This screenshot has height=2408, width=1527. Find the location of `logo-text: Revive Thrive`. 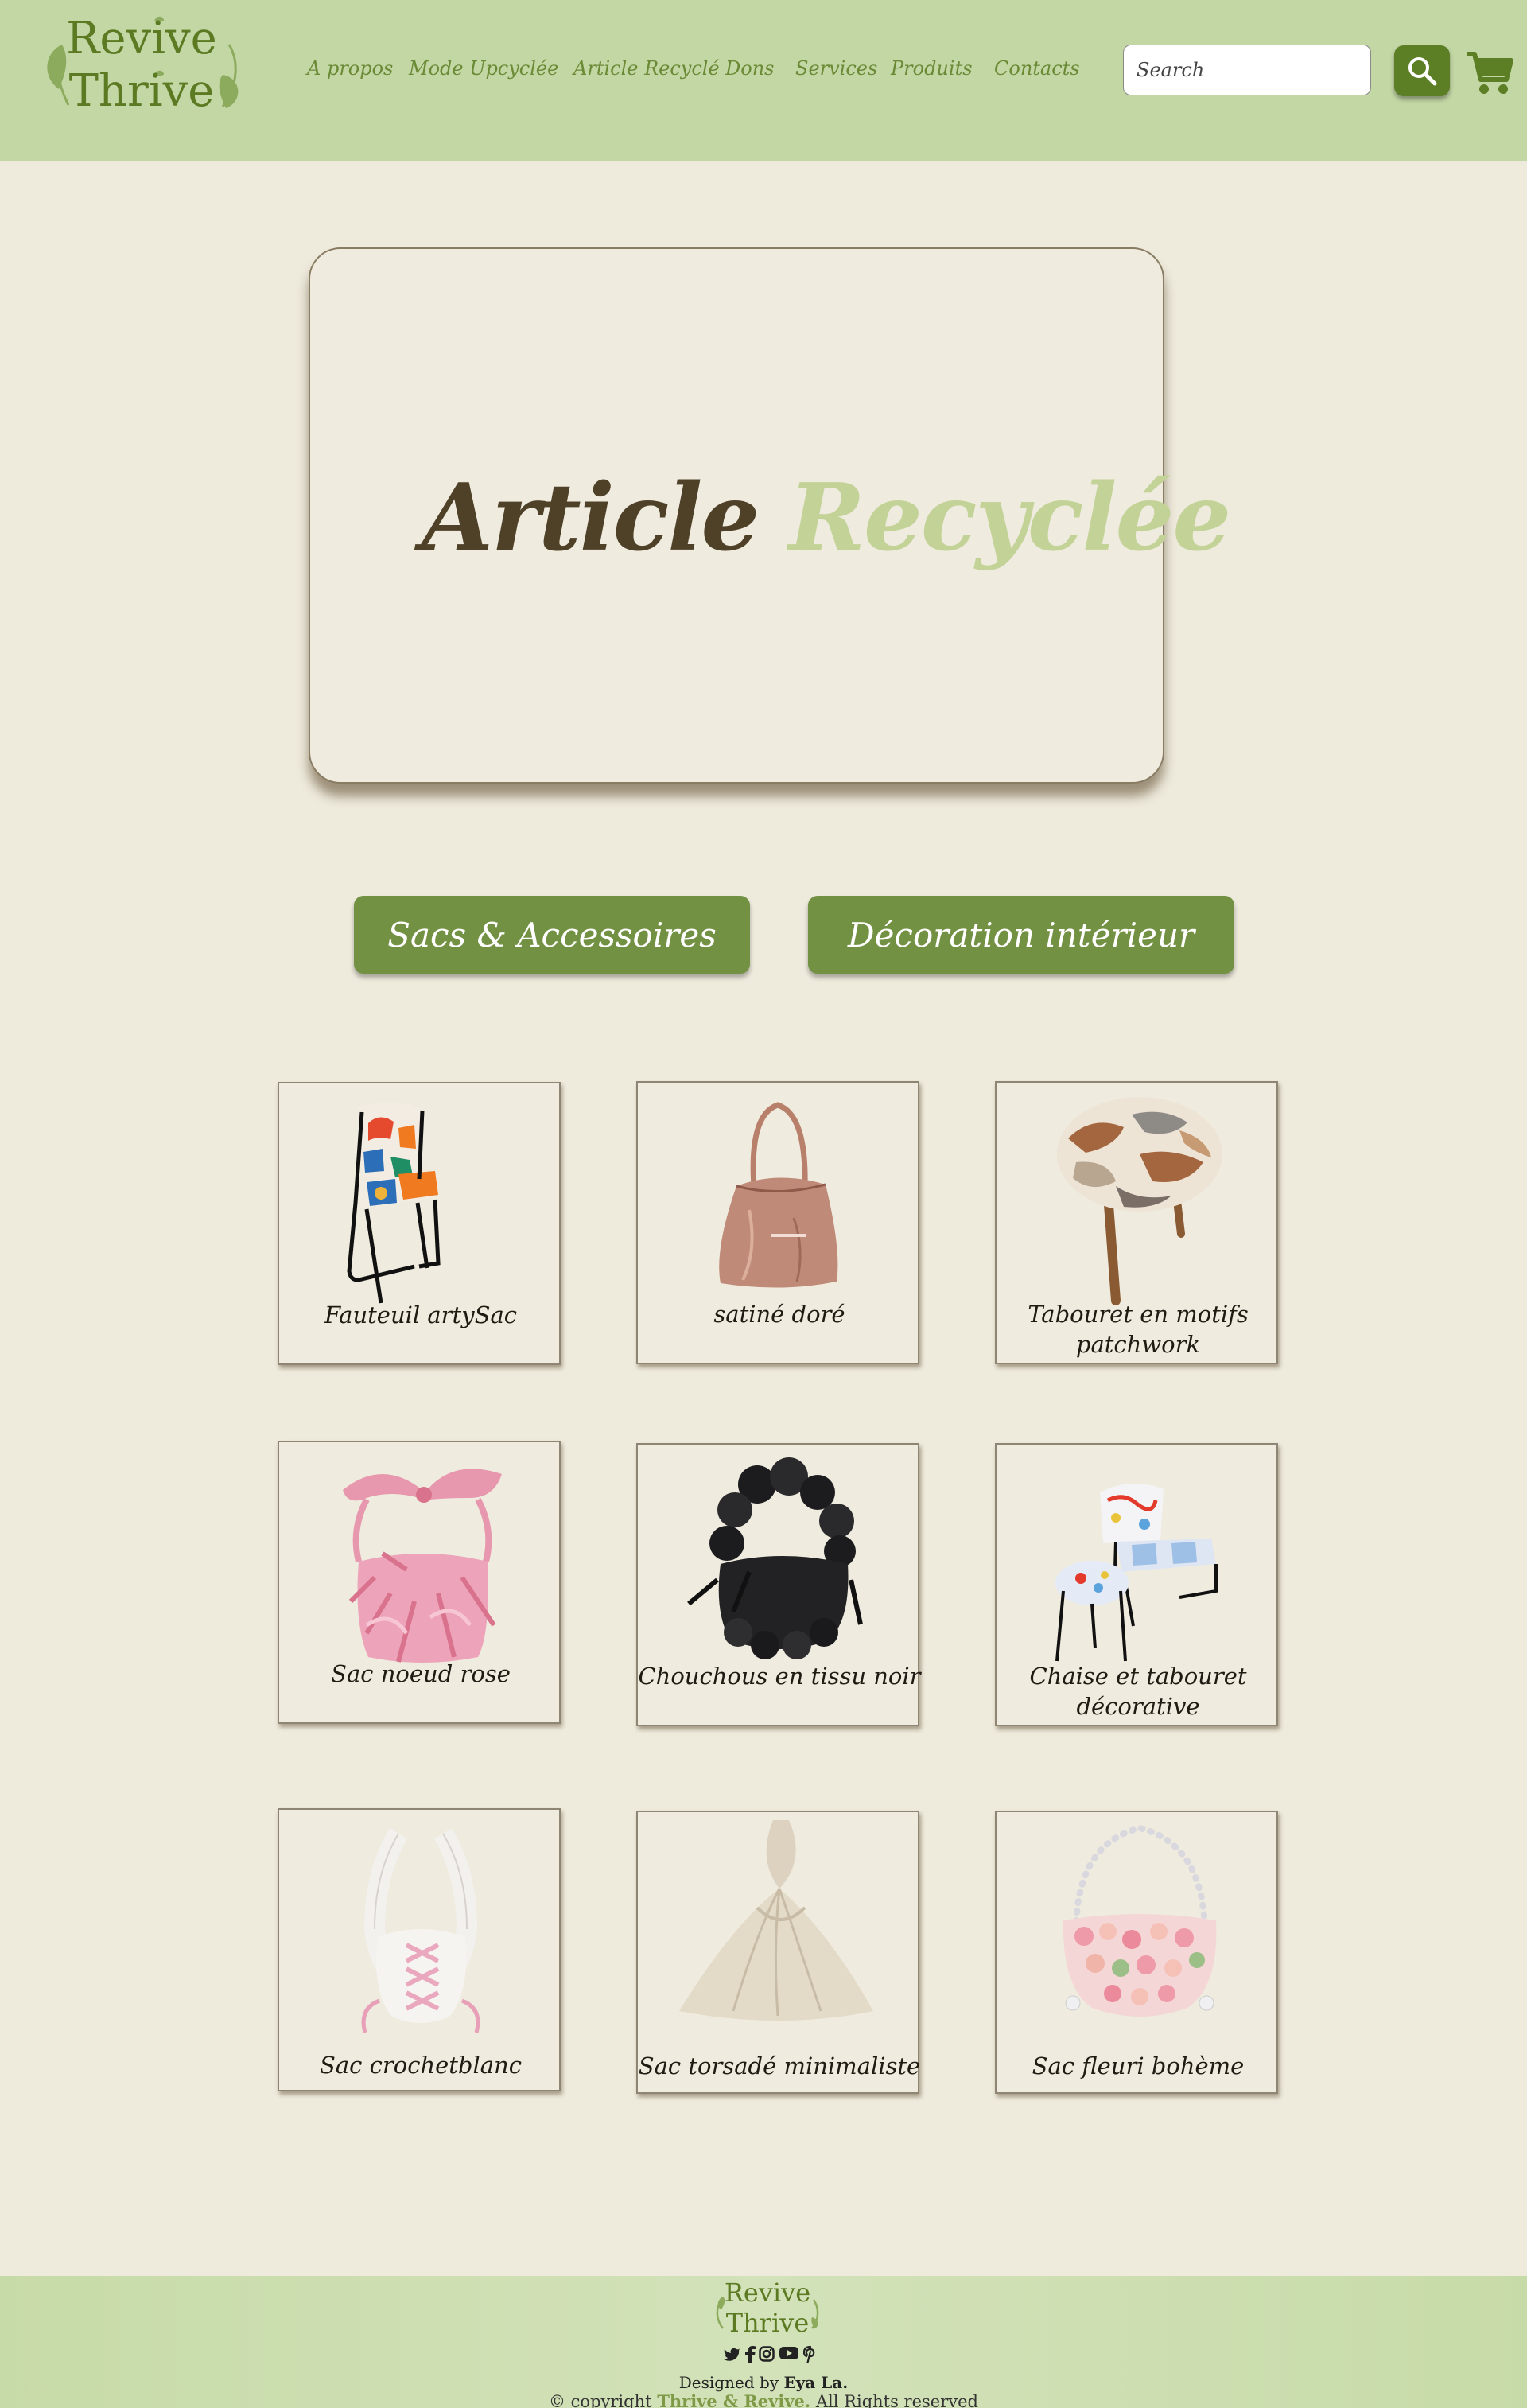

logo-text: Revive Thrive is located at coordinates (141, 65).